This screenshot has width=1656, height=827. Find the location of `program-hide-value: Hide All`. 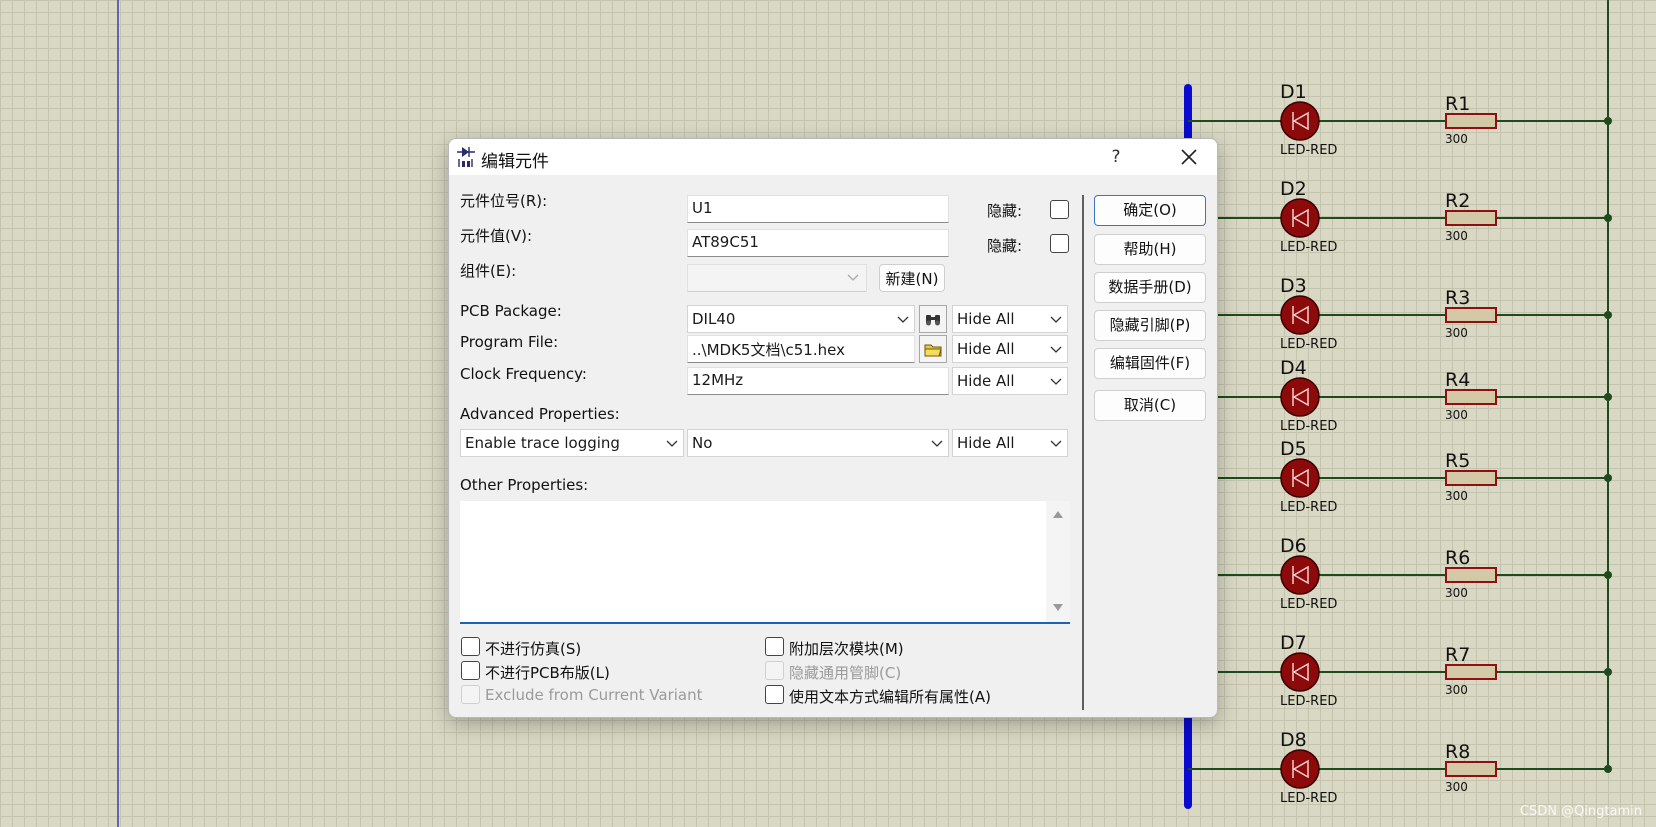

program-hide-value: Hide All is located at coordinates (986, 349).